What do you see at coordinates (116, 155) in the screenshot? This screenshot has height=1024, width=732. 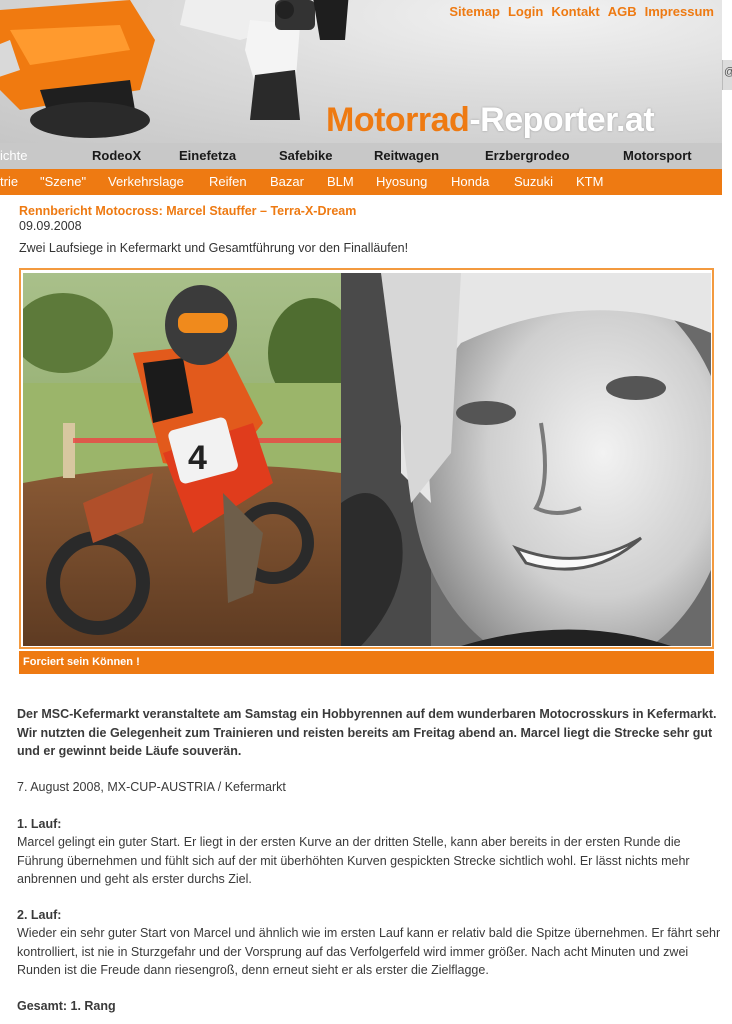 I see `nav-item-rodeox: RodeoX` at bounding box center [116, 155].